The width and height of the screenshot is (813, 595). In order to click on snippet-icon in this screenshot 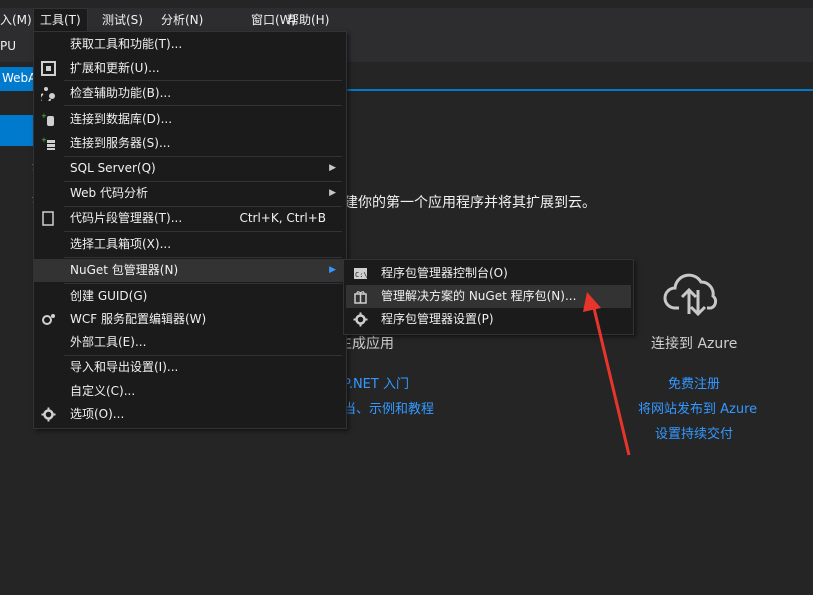, I will do `click(48, 218)`.